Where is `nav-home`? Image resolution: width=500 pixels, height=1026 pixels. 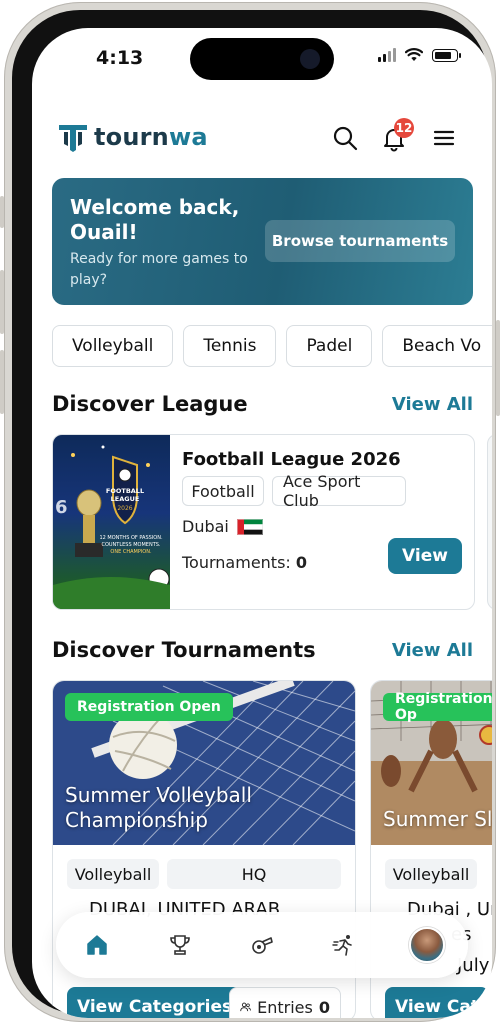
nav-home is located at coordinates (97, 945).